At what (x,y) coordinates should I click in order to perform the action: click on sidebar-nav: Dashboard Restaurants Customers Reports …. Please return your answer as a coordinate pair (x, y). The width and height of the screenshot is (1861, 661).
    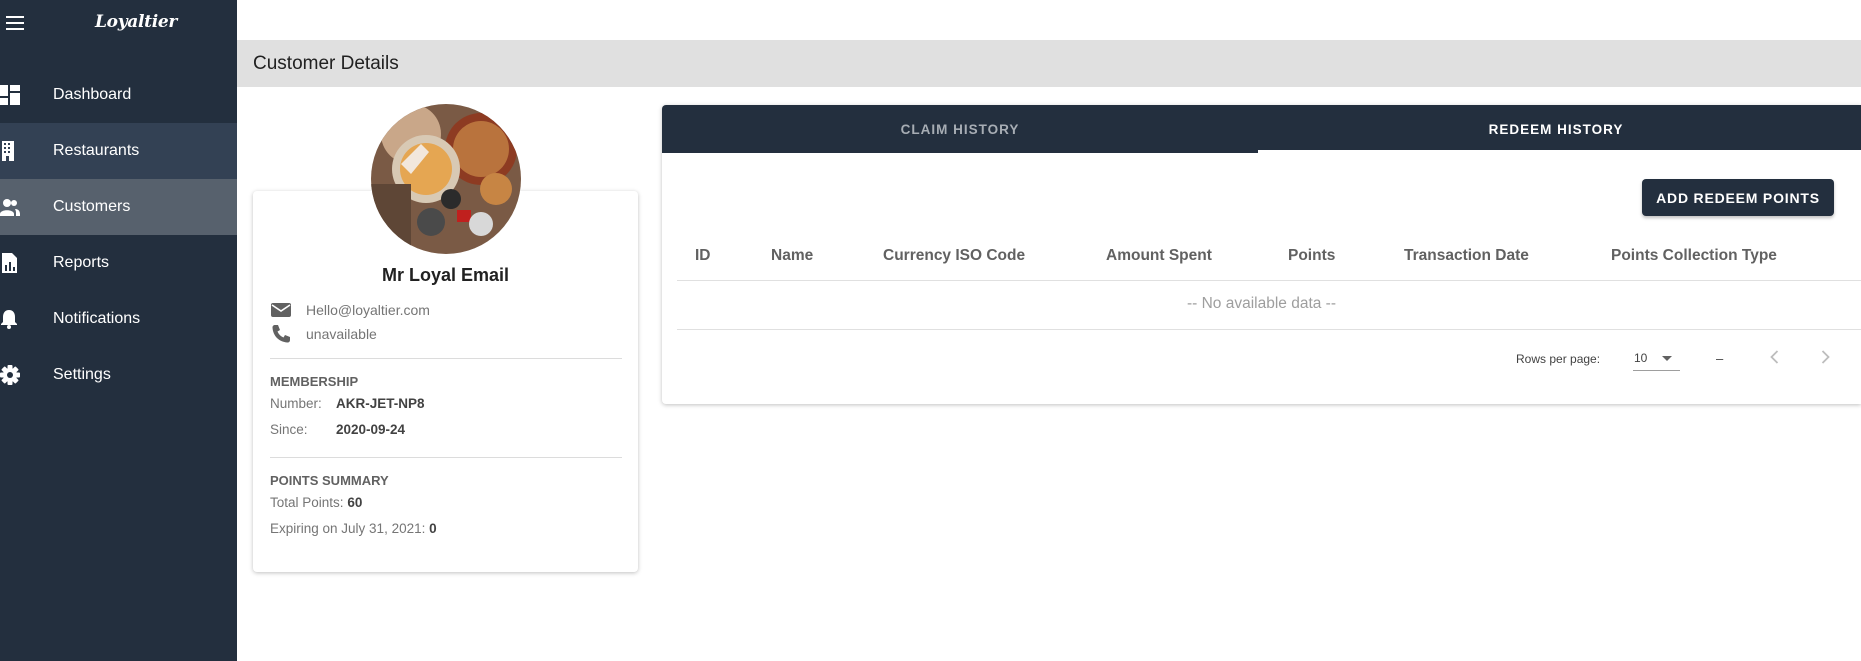
    Looking at the image, I should click on (118, 235).